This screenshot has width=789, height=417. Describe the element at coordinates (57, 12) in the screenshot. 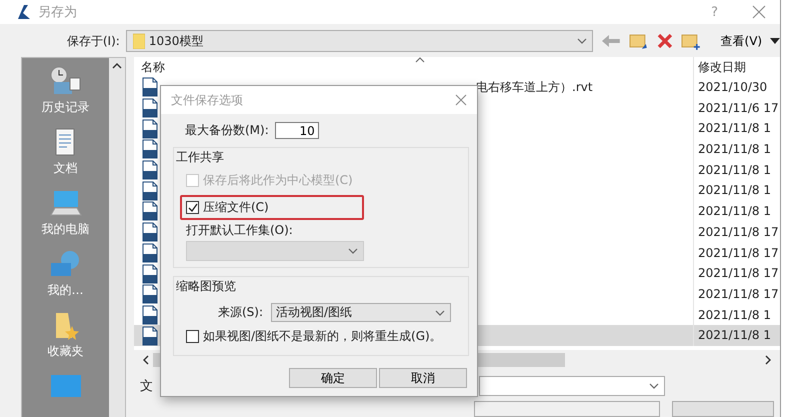

I see `window-title: 另存为` at that location.